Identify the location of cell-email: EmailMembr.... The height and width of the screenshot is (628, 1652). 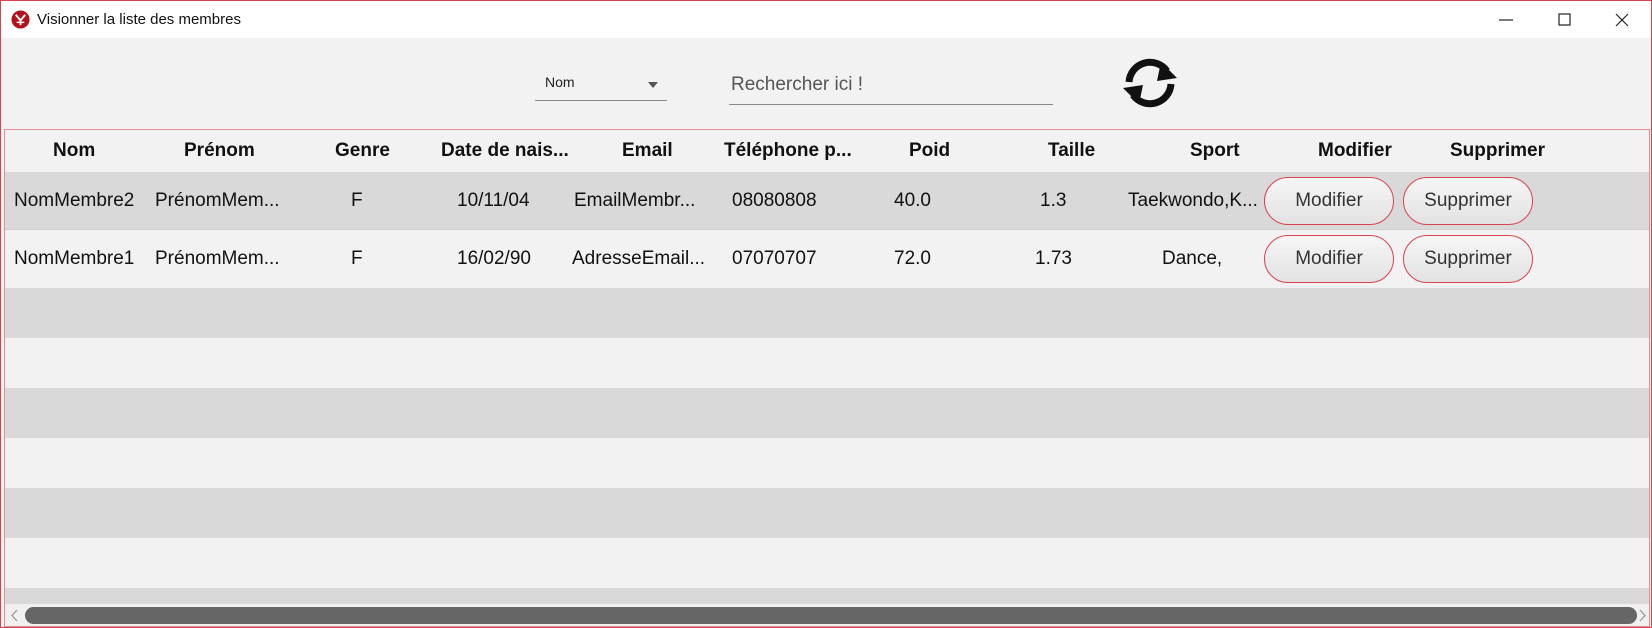
(635, 200).